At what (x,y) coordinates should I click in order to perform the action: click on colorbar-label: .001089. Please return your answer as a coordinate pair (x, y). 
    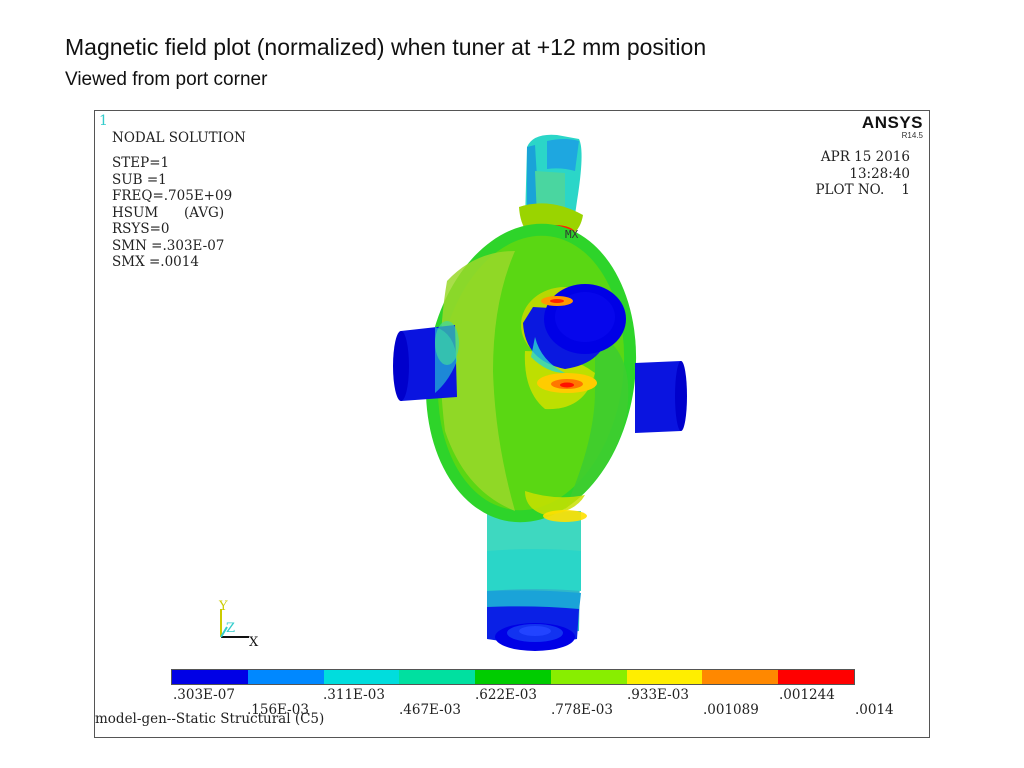
    Looking at the image, I should click on (731, 710).